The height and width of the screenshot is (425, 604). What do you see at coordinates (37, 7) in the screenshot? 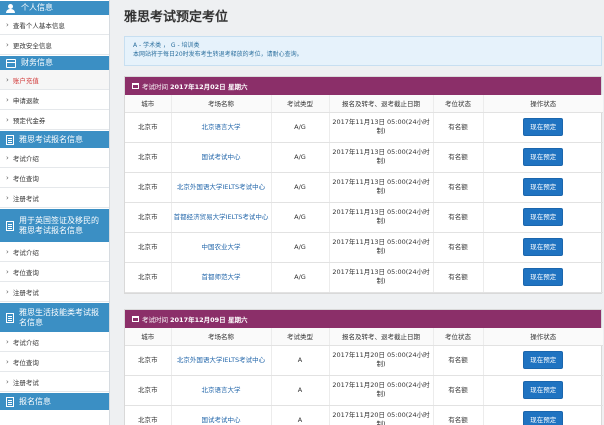
I see `sidebar-section-title: 个人信息` at bounding box center [37, 7].